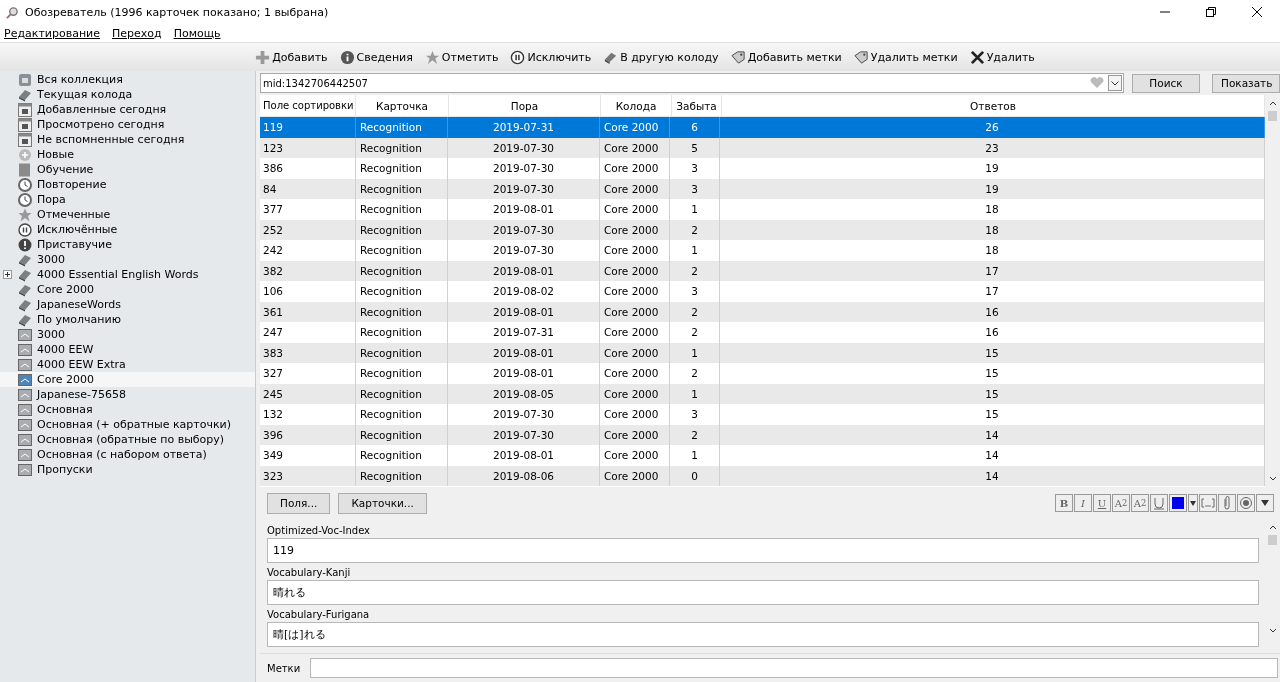 Image resolution: width=1280 pixels, height=682 pixels. What do you see at coordinates (308, 311) in the screenshot?
I see `table-cell: 361` at bounding box center [308, 311].